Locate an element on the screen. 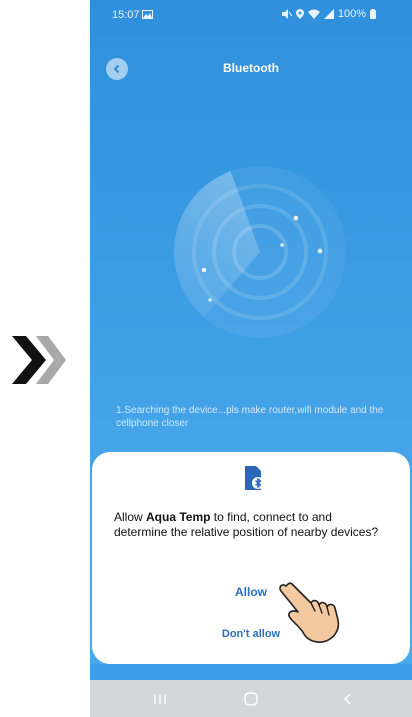 The height and width of the screenshot is (717, 412). app-name: Aqua Temp is located at coordinates (178, 517).